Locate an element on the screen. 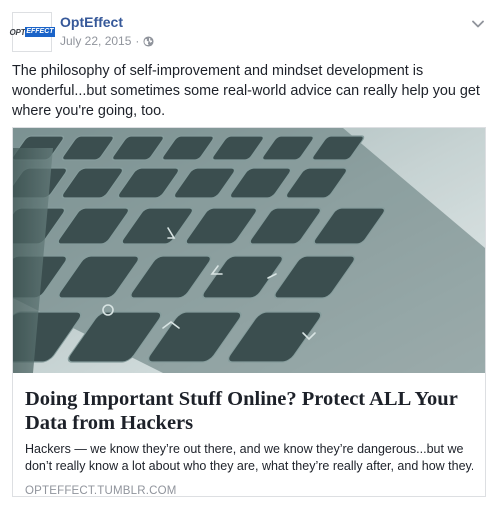  page-avatar: OPT EFFECT is located at coordinates (32, 32).